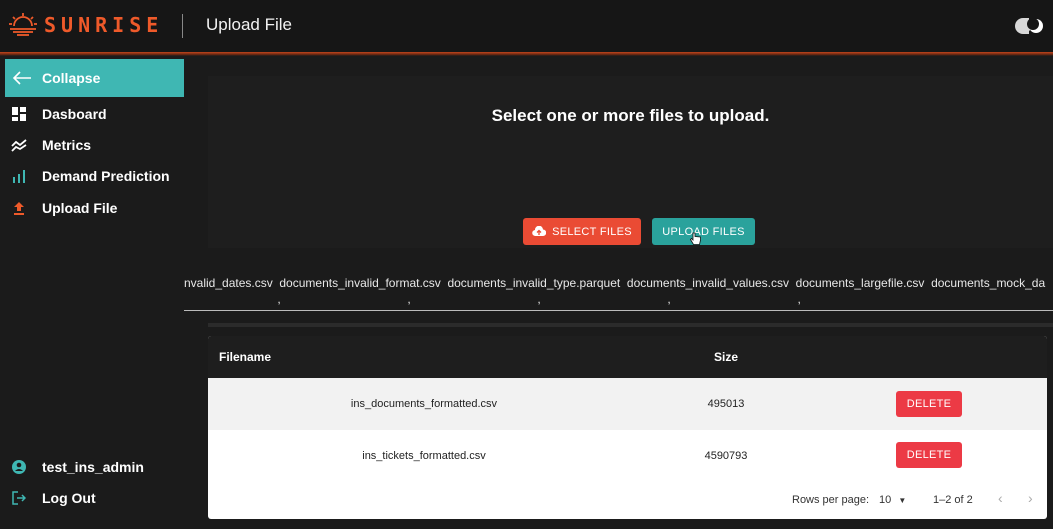 The width and height of the screenshot is (1053, 529). What do you see at coordinates (21, 78) in the screenshot?
I see `arrow-left-icon` at bounding box center [21, 78].